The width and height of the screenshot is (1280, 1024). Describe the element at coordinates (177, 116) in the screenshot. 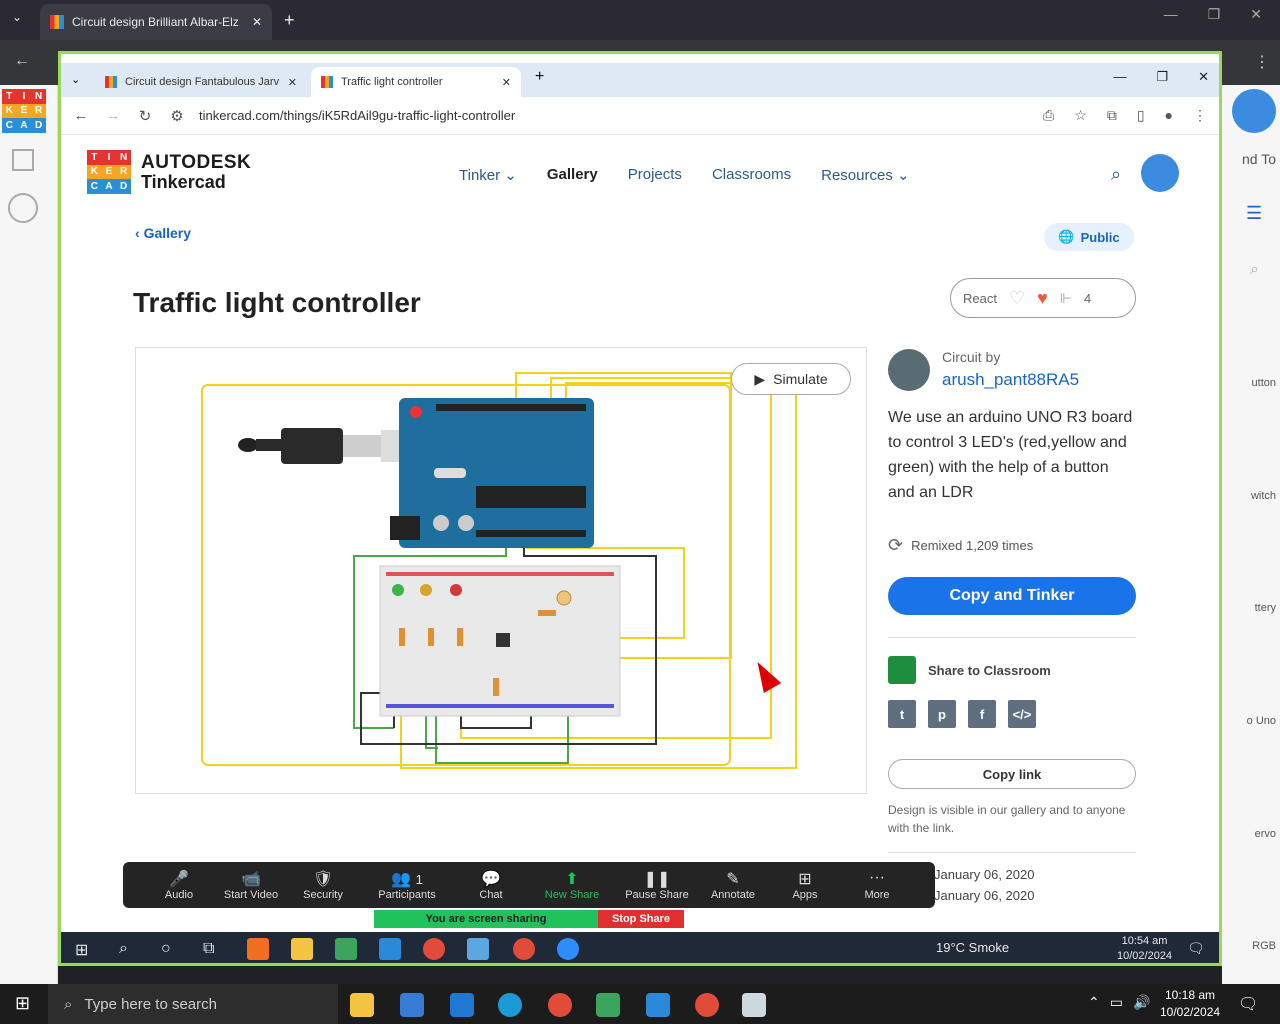

I see `site-info-icon: ⚙` at that location.